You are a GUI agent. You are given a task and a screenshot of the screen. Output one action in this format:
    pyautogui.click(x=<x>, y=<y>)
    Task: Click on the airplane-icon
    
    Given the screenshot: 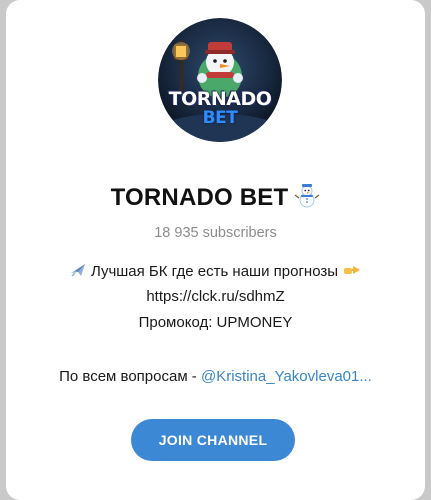 What is the action you would take?
    pyautogui.click(x=78, y=272)
    